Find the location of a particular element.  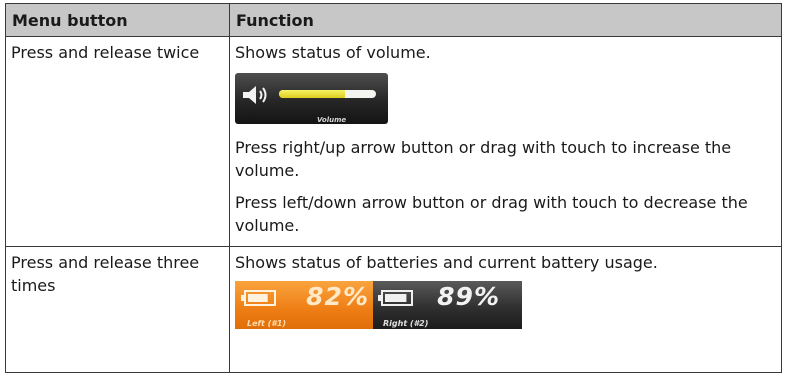

volume-level-fill is located at coordinates (312, 94).